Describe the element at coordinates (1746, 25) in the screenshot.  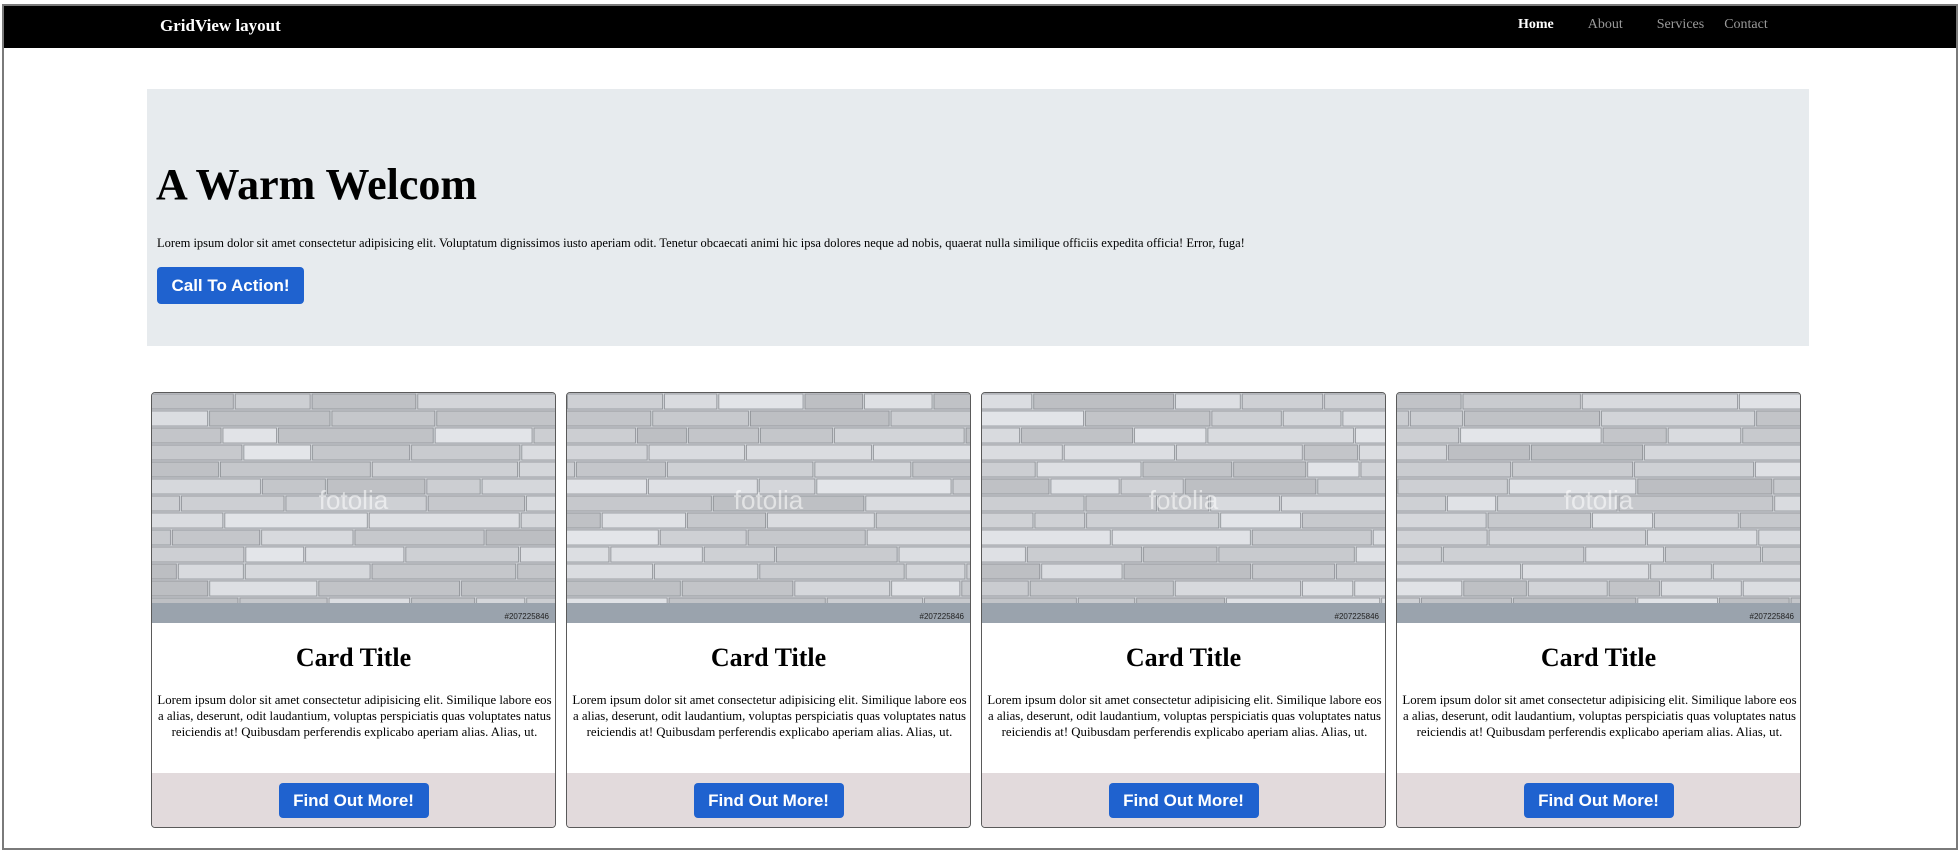
I see `nav-link-contact: Contact` at that location.